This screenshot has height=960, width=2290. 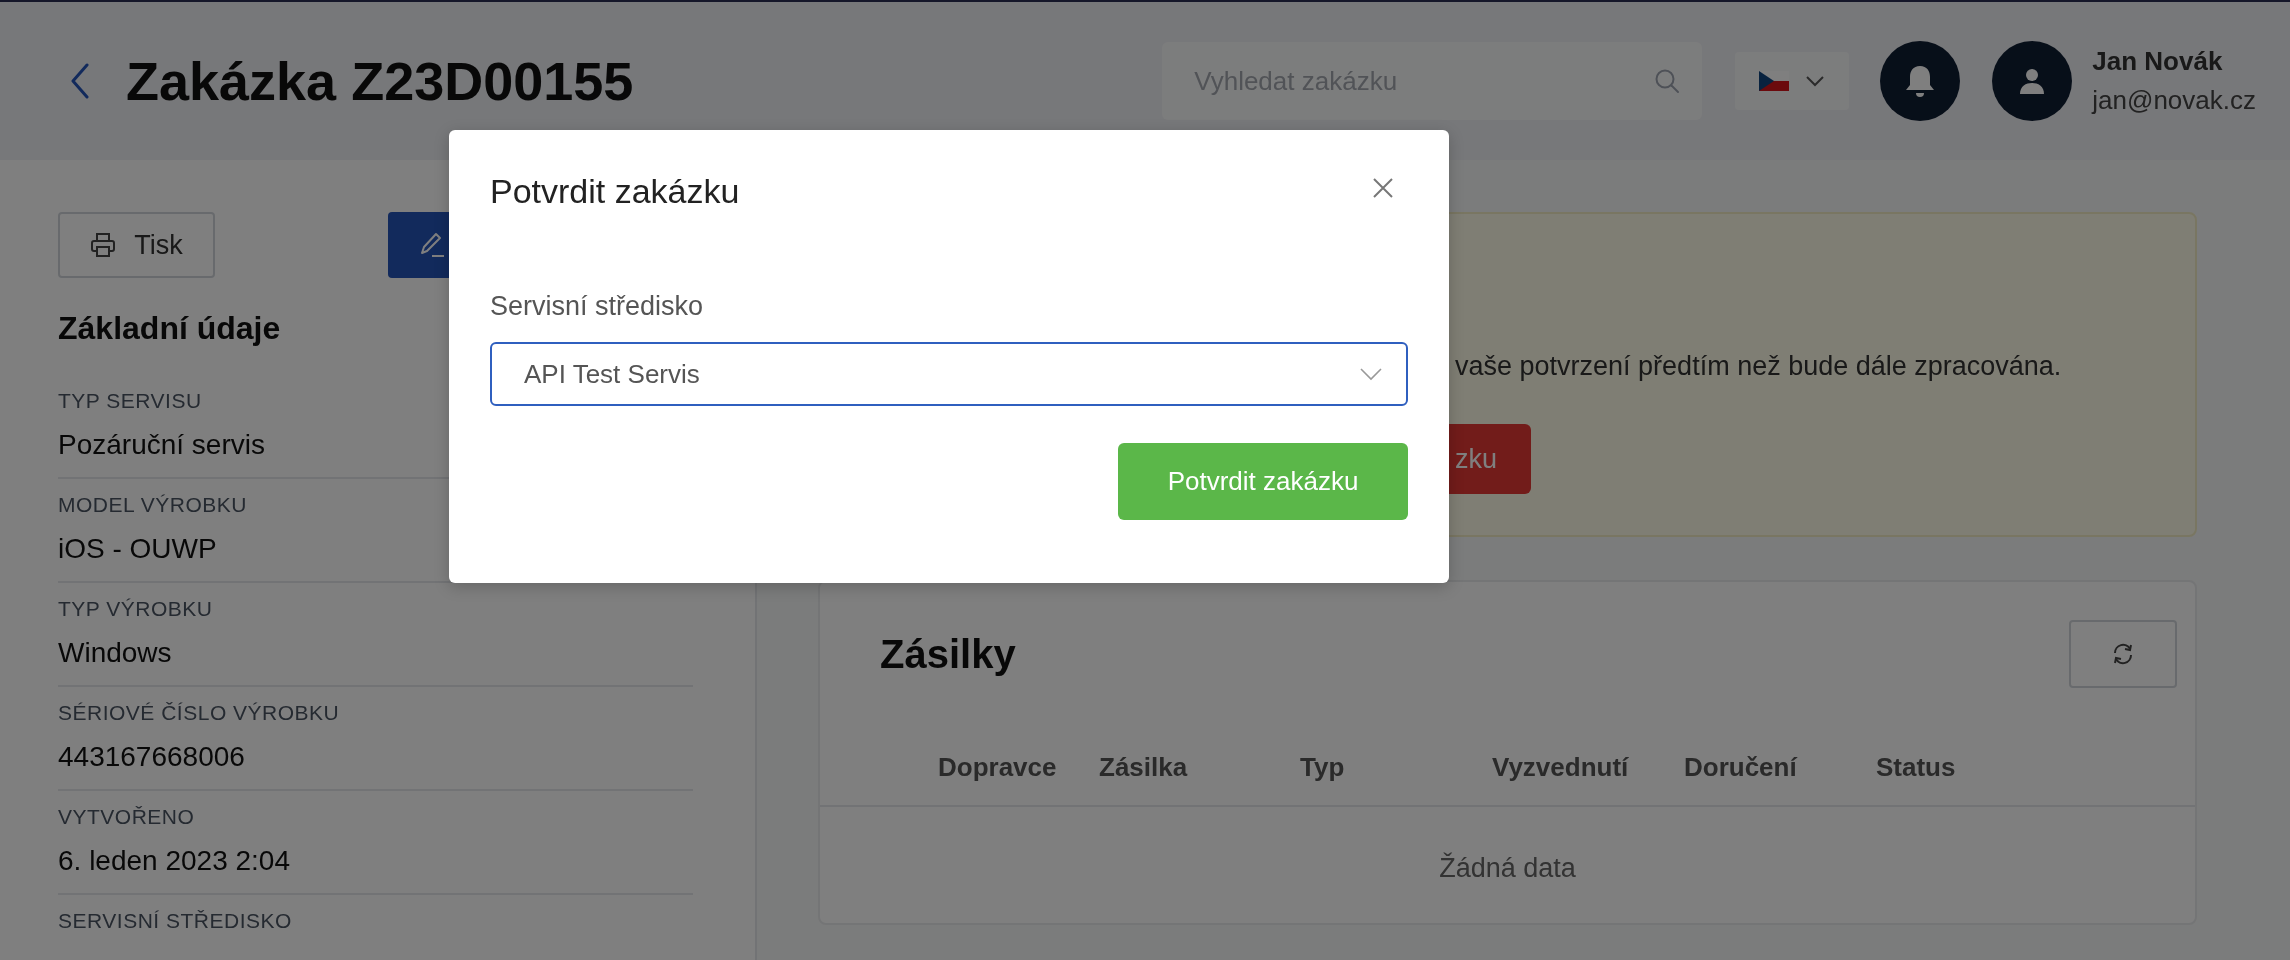 I want to click on column-header: Typ, so click(x=1323, y=767).